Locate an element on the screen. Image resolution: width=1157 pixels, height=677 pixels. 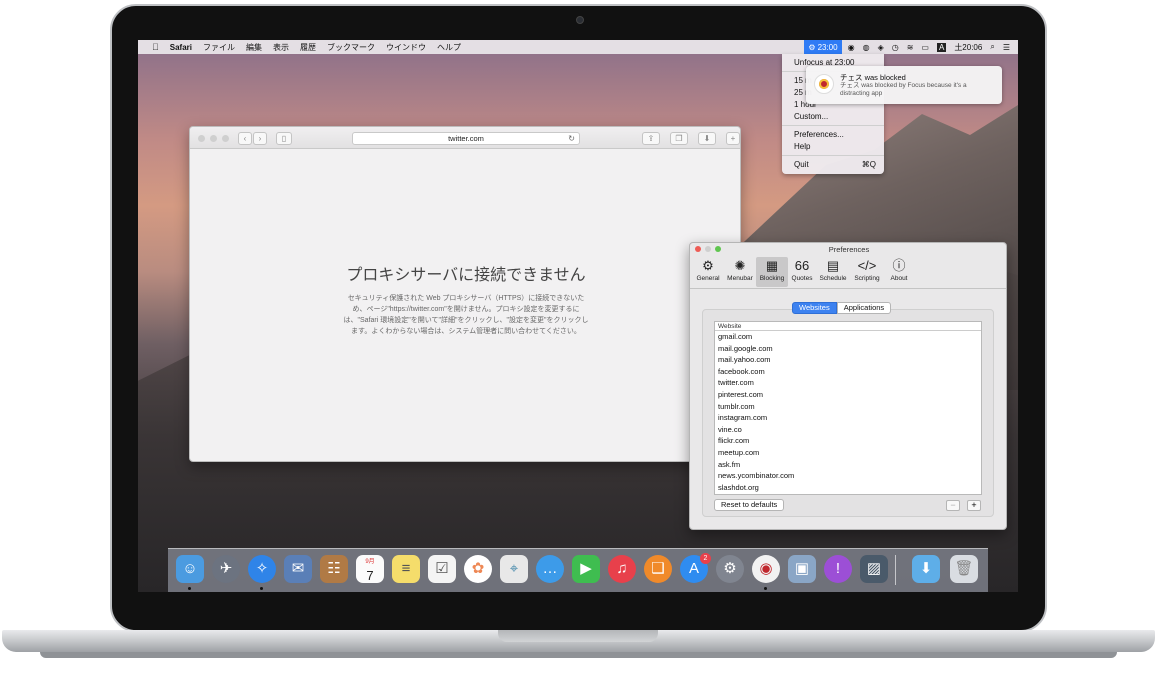
preview-icon: ▣ is located at coordinates (802, 569).